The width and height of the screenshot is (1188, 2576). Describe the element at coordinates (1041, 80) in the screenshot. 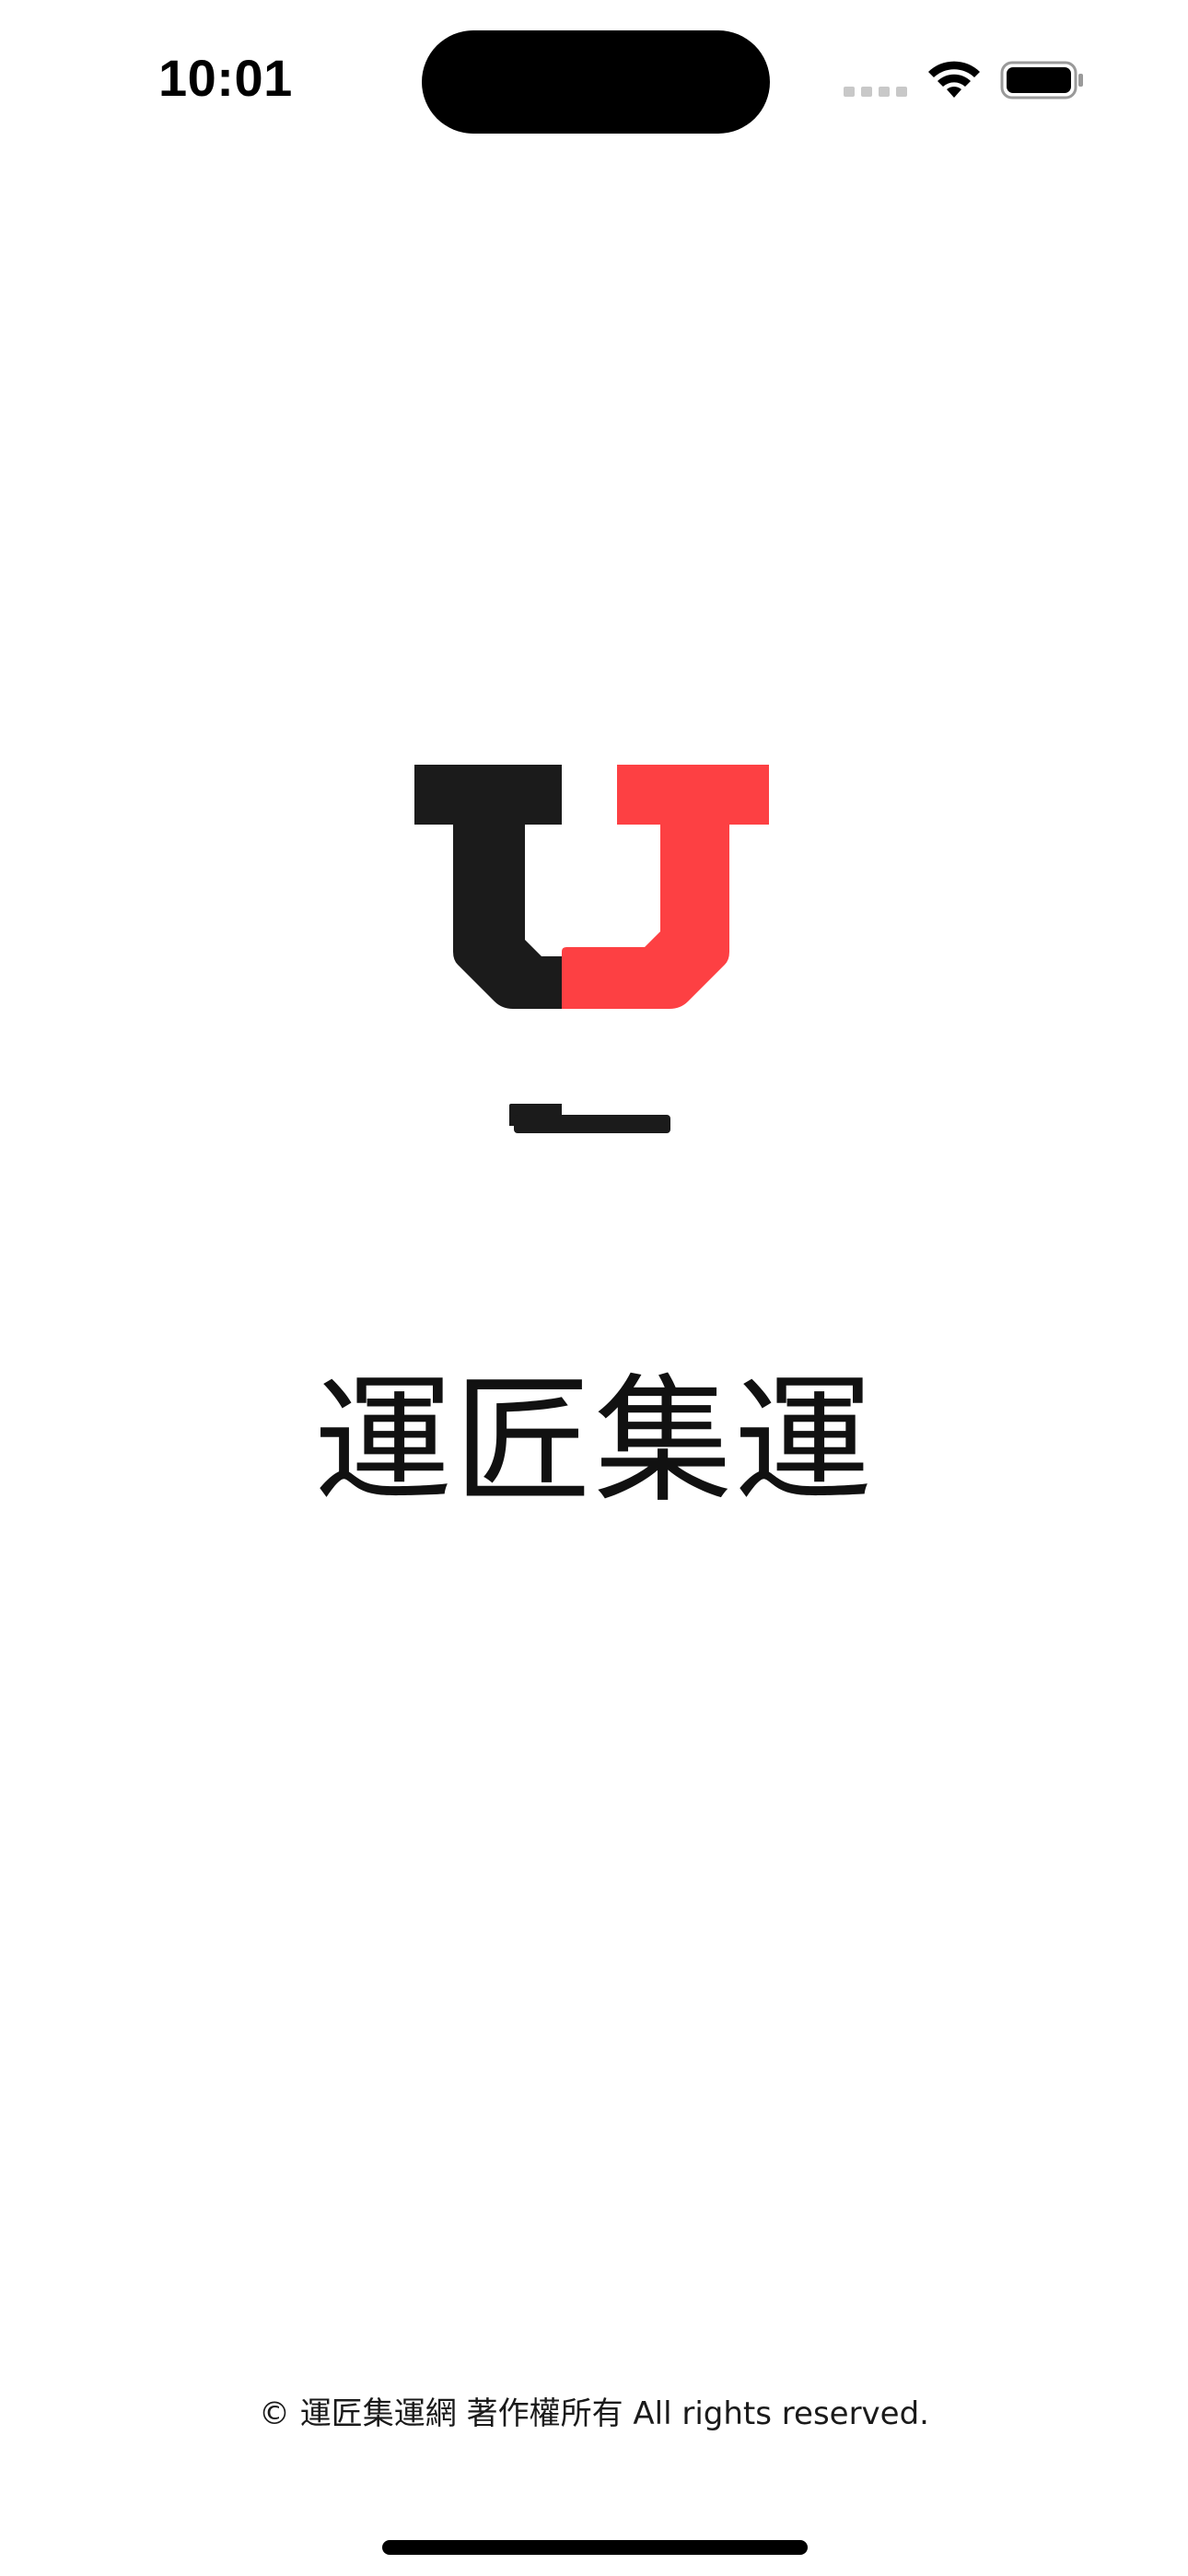

I see `battery-icon` at that location.